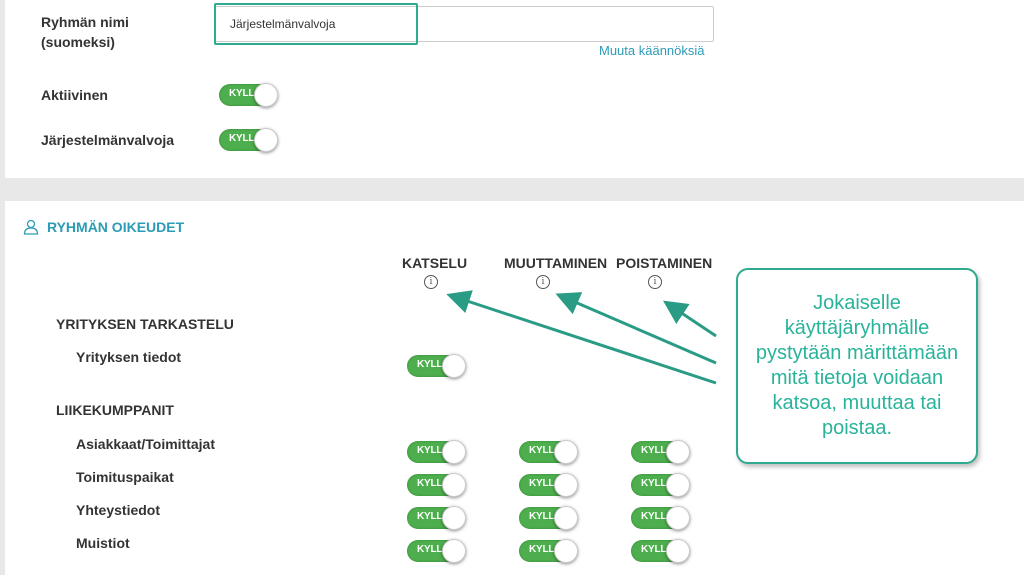  Describe the element at coordinates (435, 263) in the screenshot. I see `column-header-view: KATSELU` at that location.